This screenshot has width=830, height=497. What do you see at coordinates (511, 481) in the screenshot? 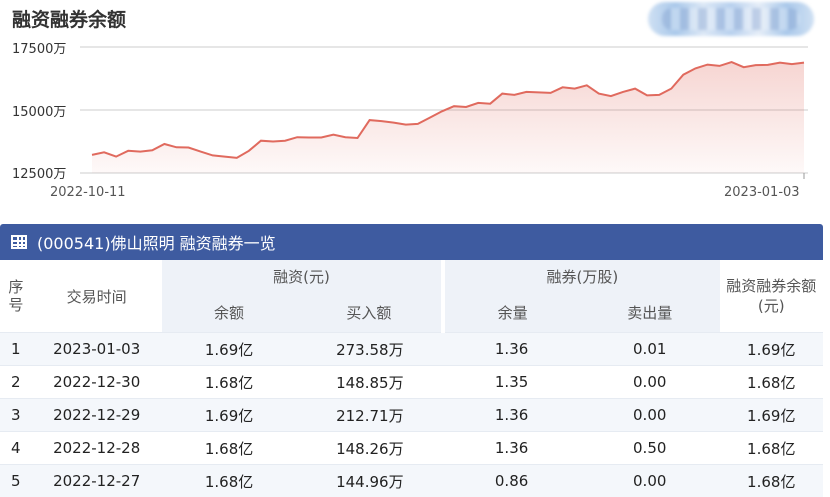
I see `cell-short-balance: 0.86` at bounding box center [511, 481].